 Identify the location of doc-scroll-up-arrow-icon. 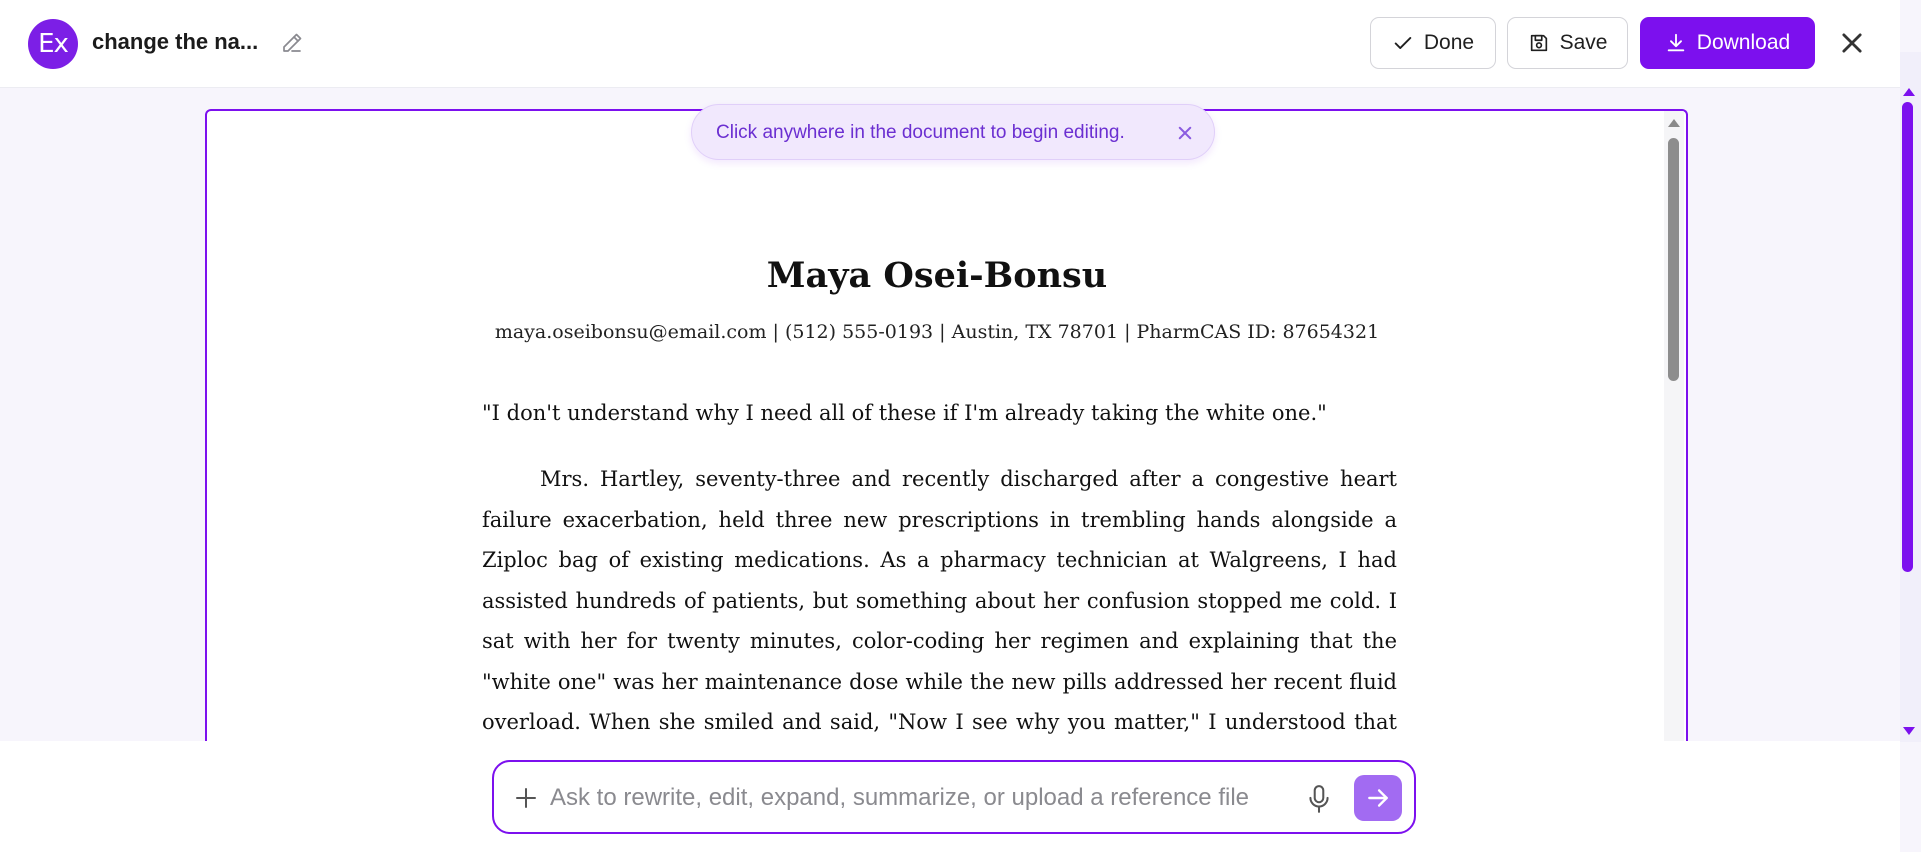
(1674, 123).